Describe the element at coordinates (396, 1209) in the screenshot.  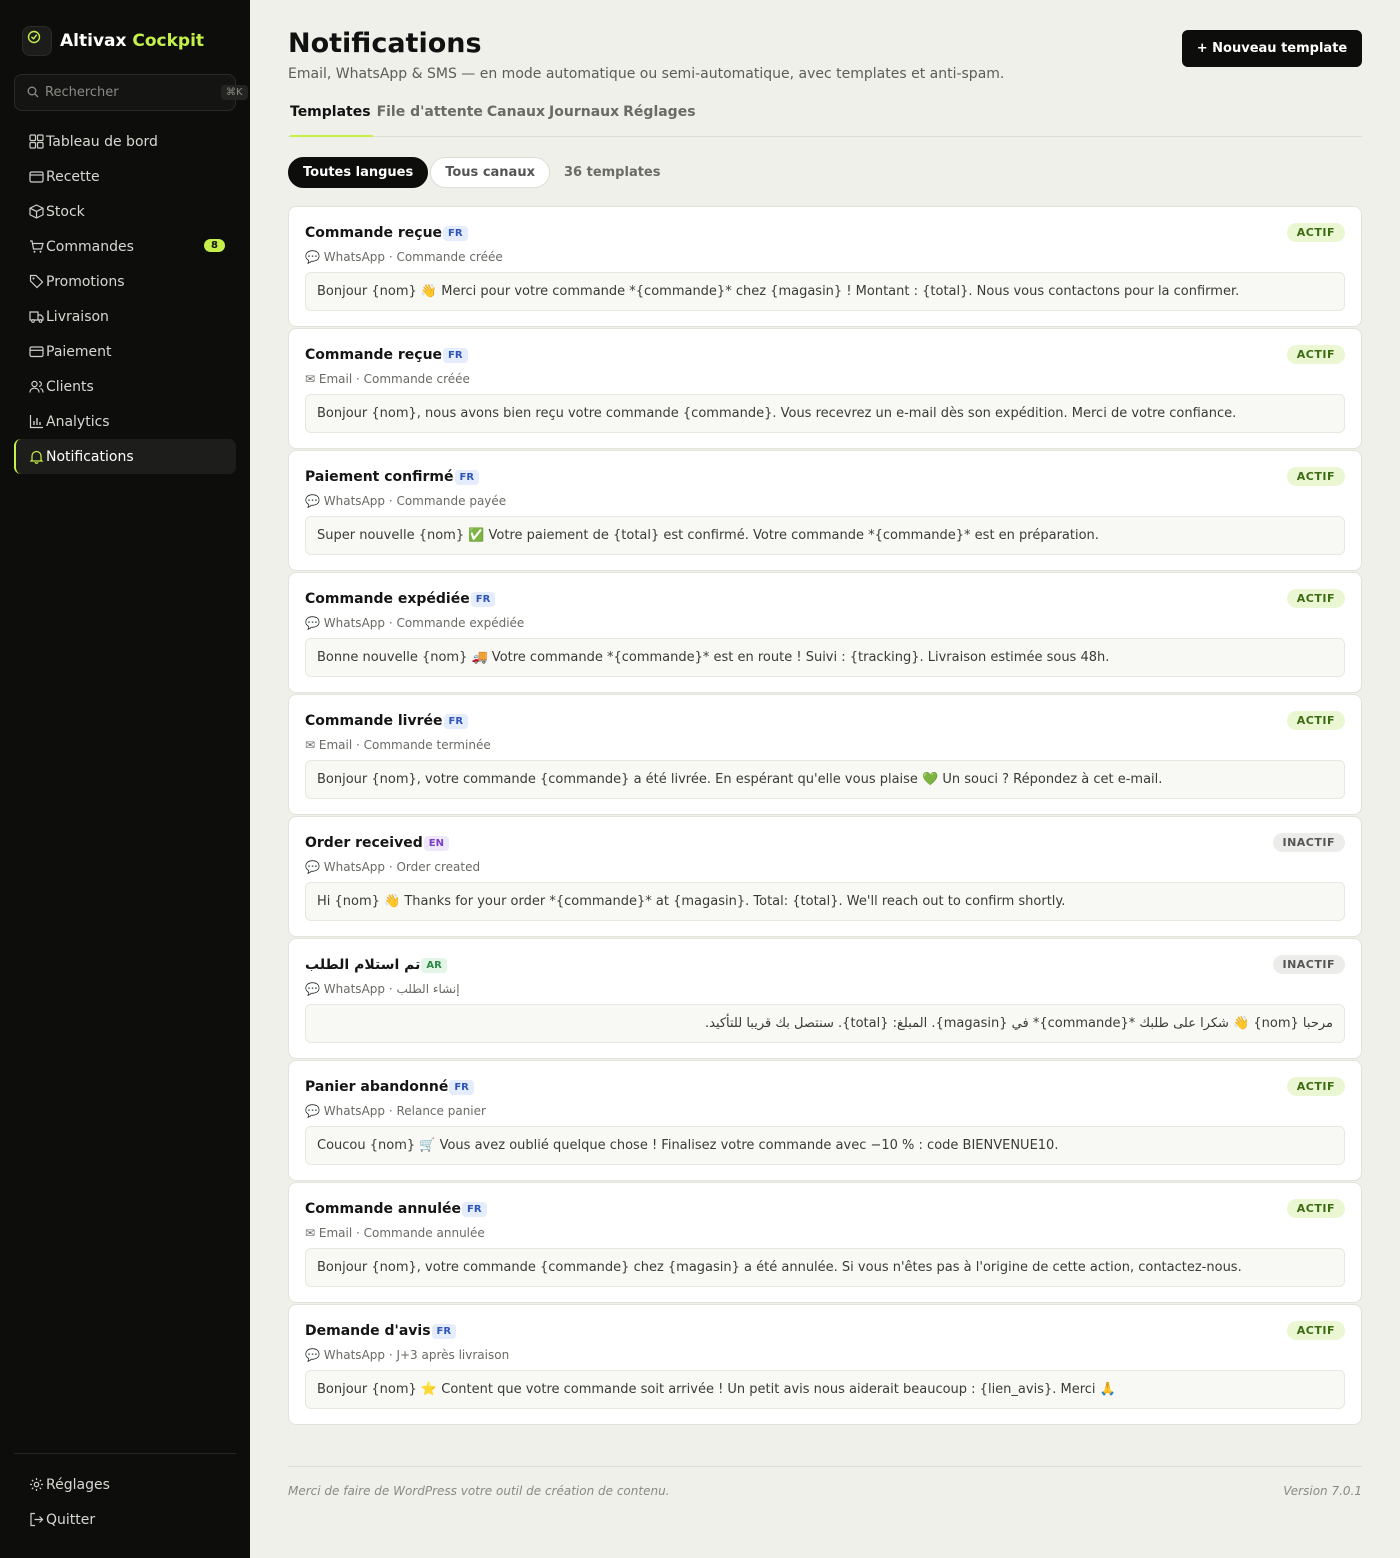
I see `template-title-row: Commande annulée FR` at that location.